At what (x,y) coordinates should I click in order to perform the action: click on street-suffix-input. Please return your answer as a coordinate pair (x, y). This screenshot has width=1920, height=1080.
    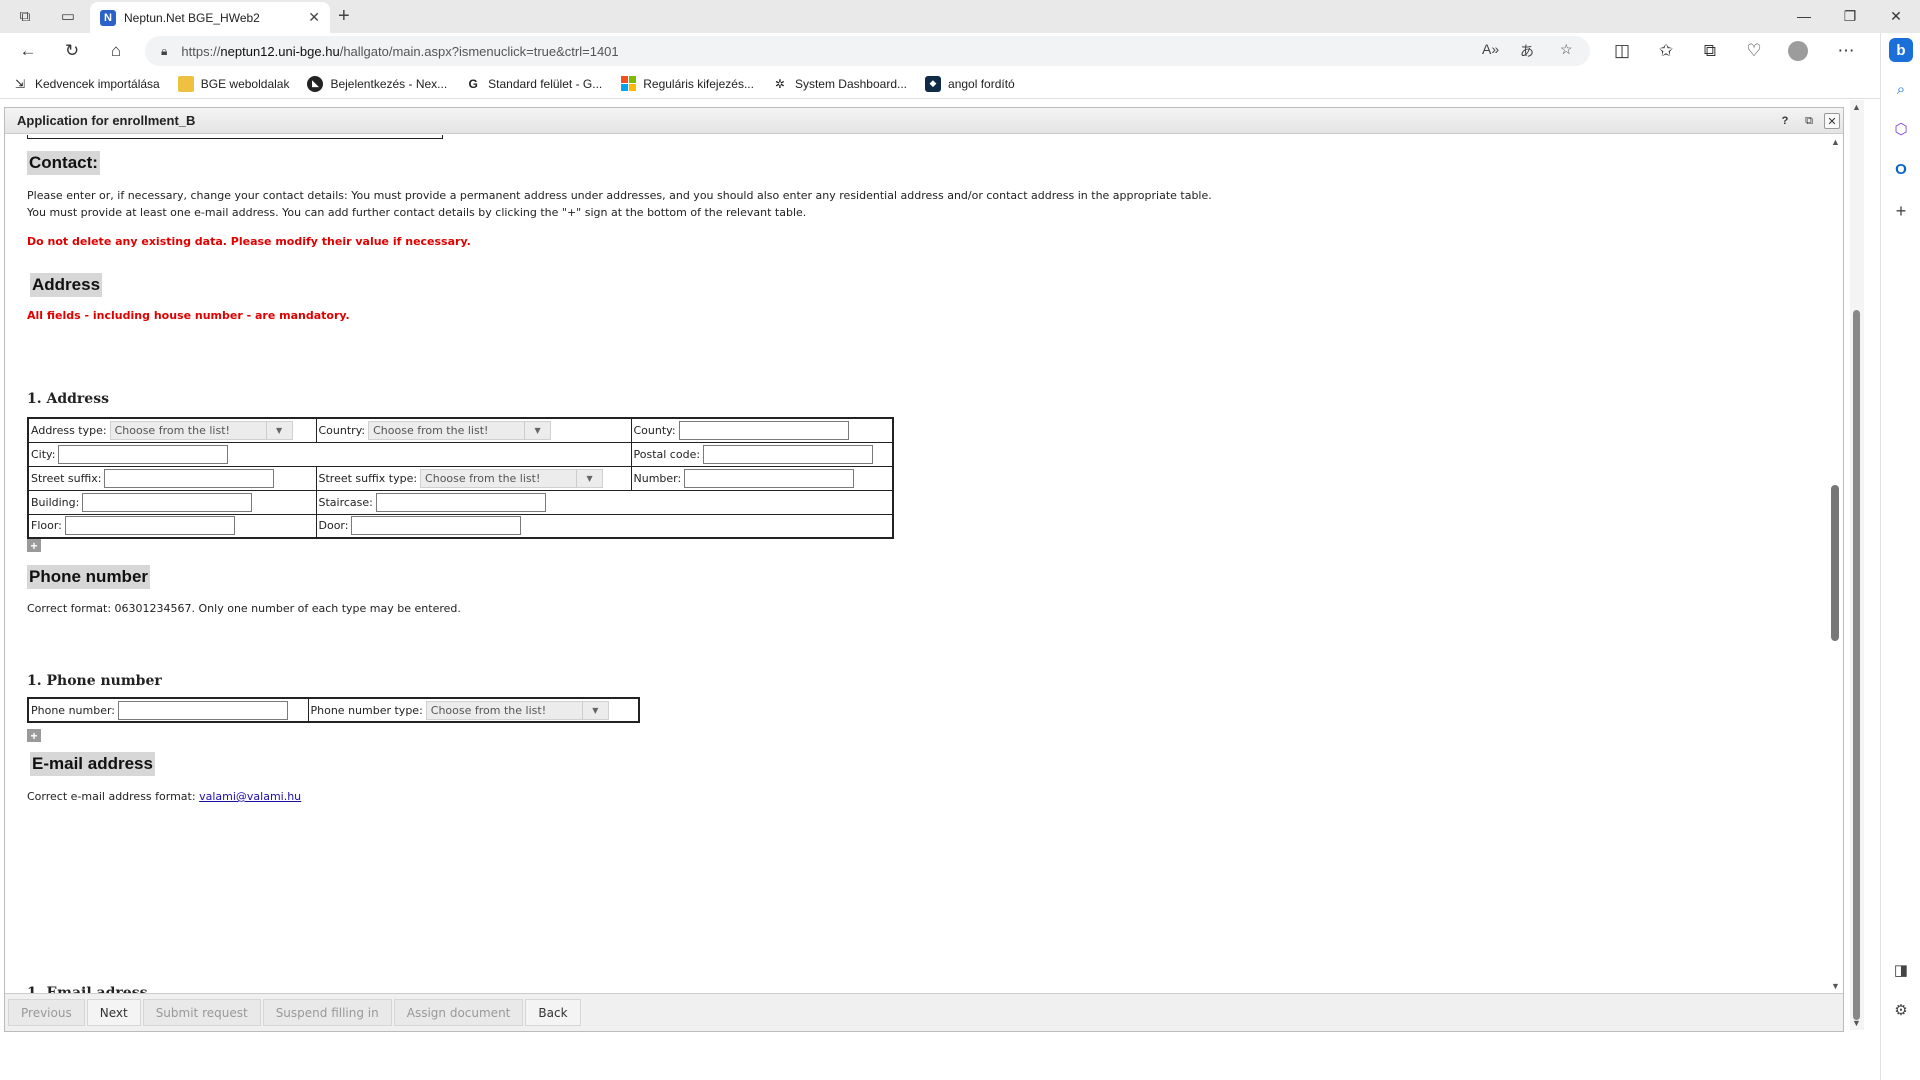
    Looking at the image, I should click on (189, 478).